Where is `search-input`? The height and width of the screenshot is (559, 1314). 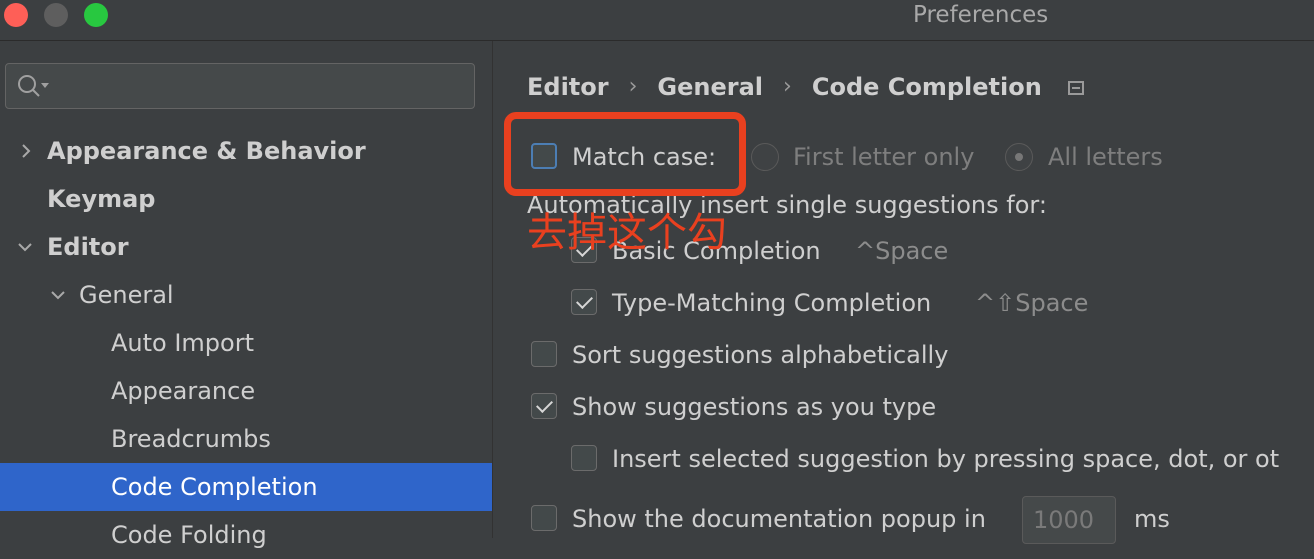 search-input is located at coordinates (240, 86).